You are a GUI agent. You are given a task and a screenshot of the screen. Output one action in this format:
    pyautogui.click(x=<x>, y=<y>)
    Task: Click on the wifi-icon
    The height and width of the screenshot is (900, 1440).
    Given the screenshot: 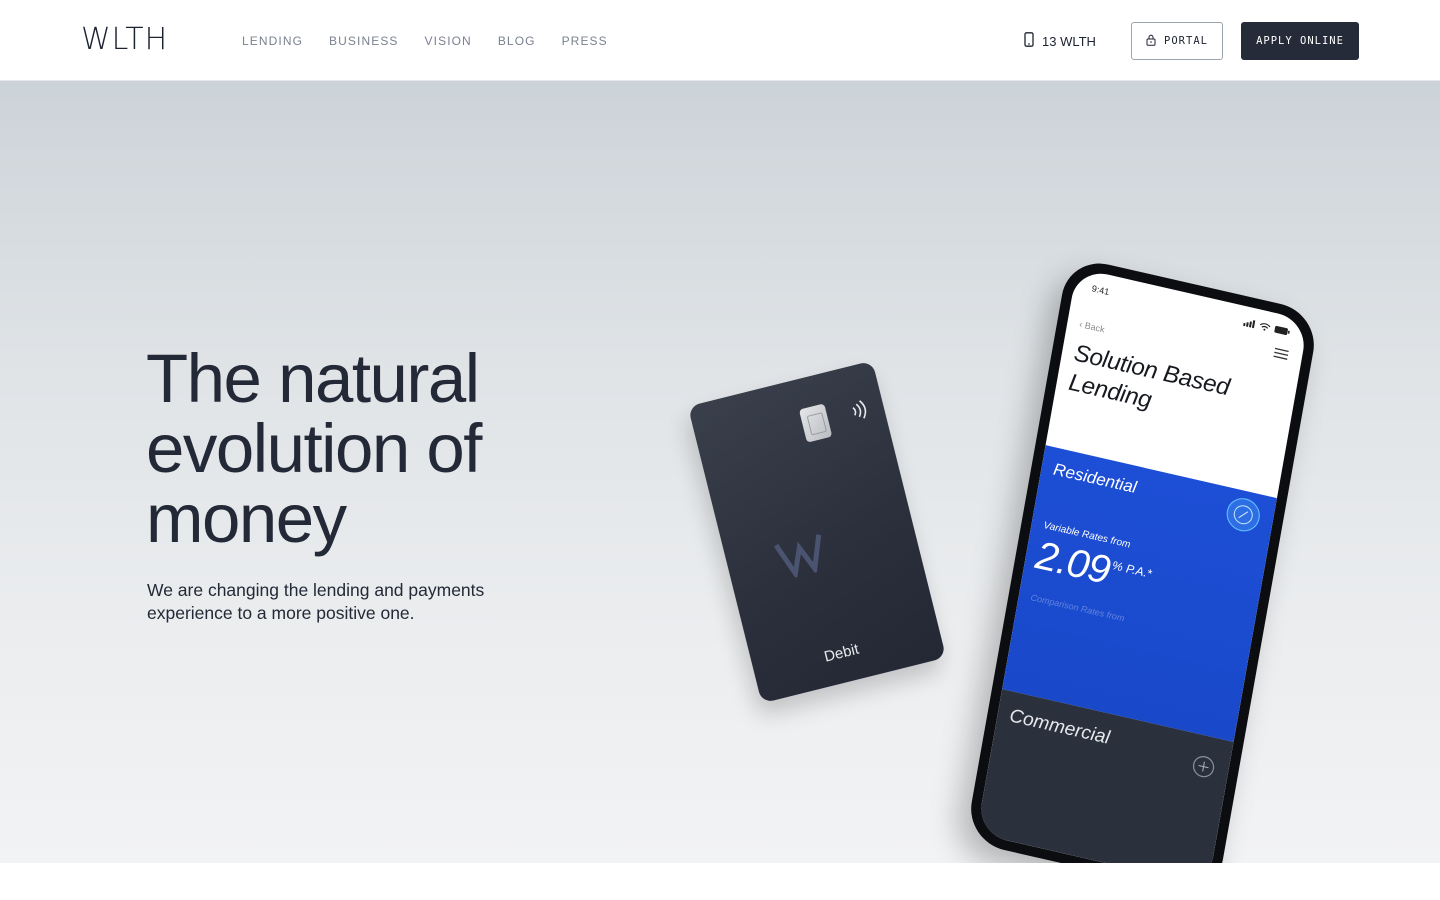 What is the action you would take?
    pyautogui.click(x=1265, y=327)
    